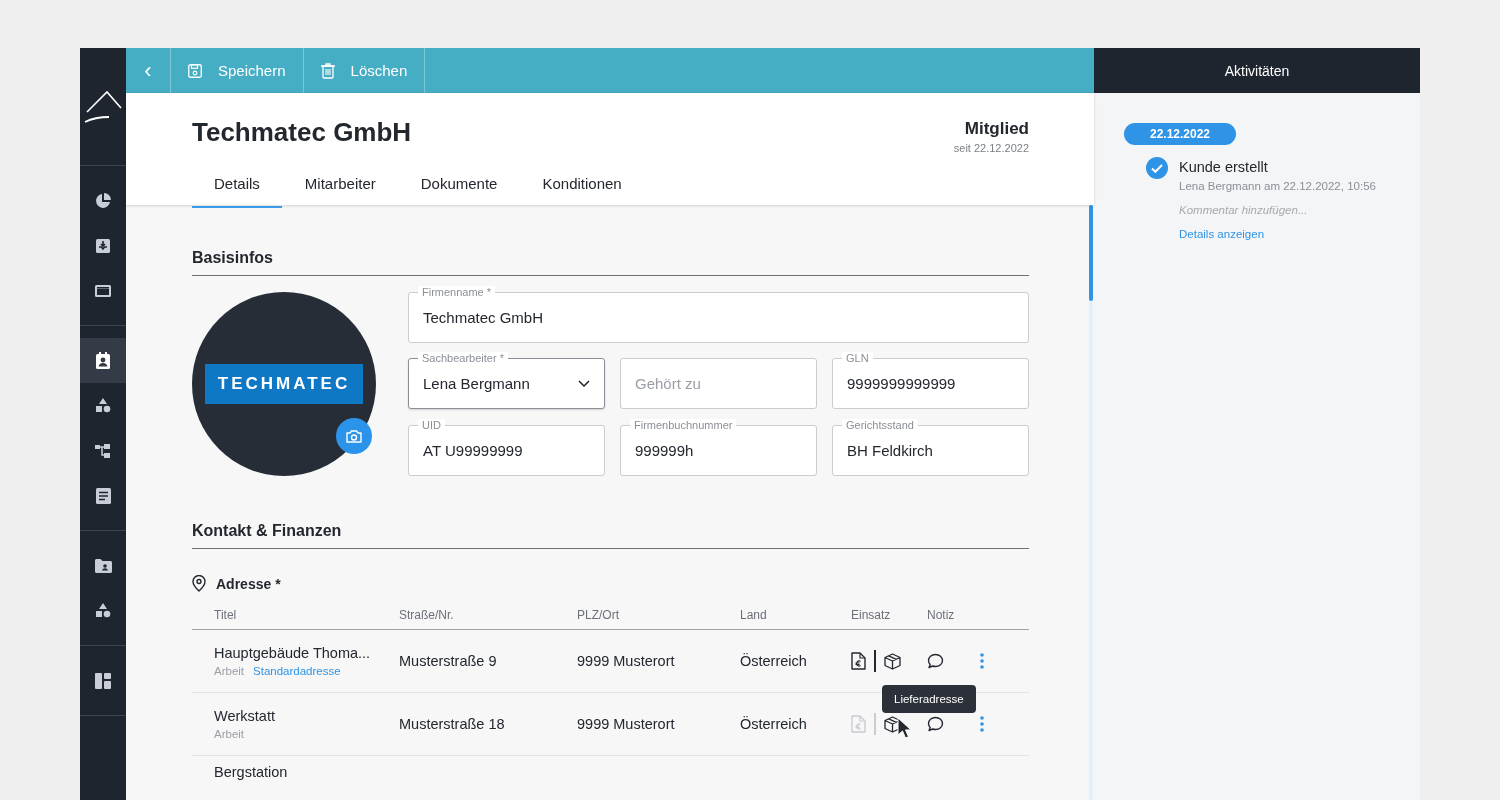 Image resolution: width=1500 pixels, height=800 pixels. I want to click on column-header: Notiz, so click(941, 615).